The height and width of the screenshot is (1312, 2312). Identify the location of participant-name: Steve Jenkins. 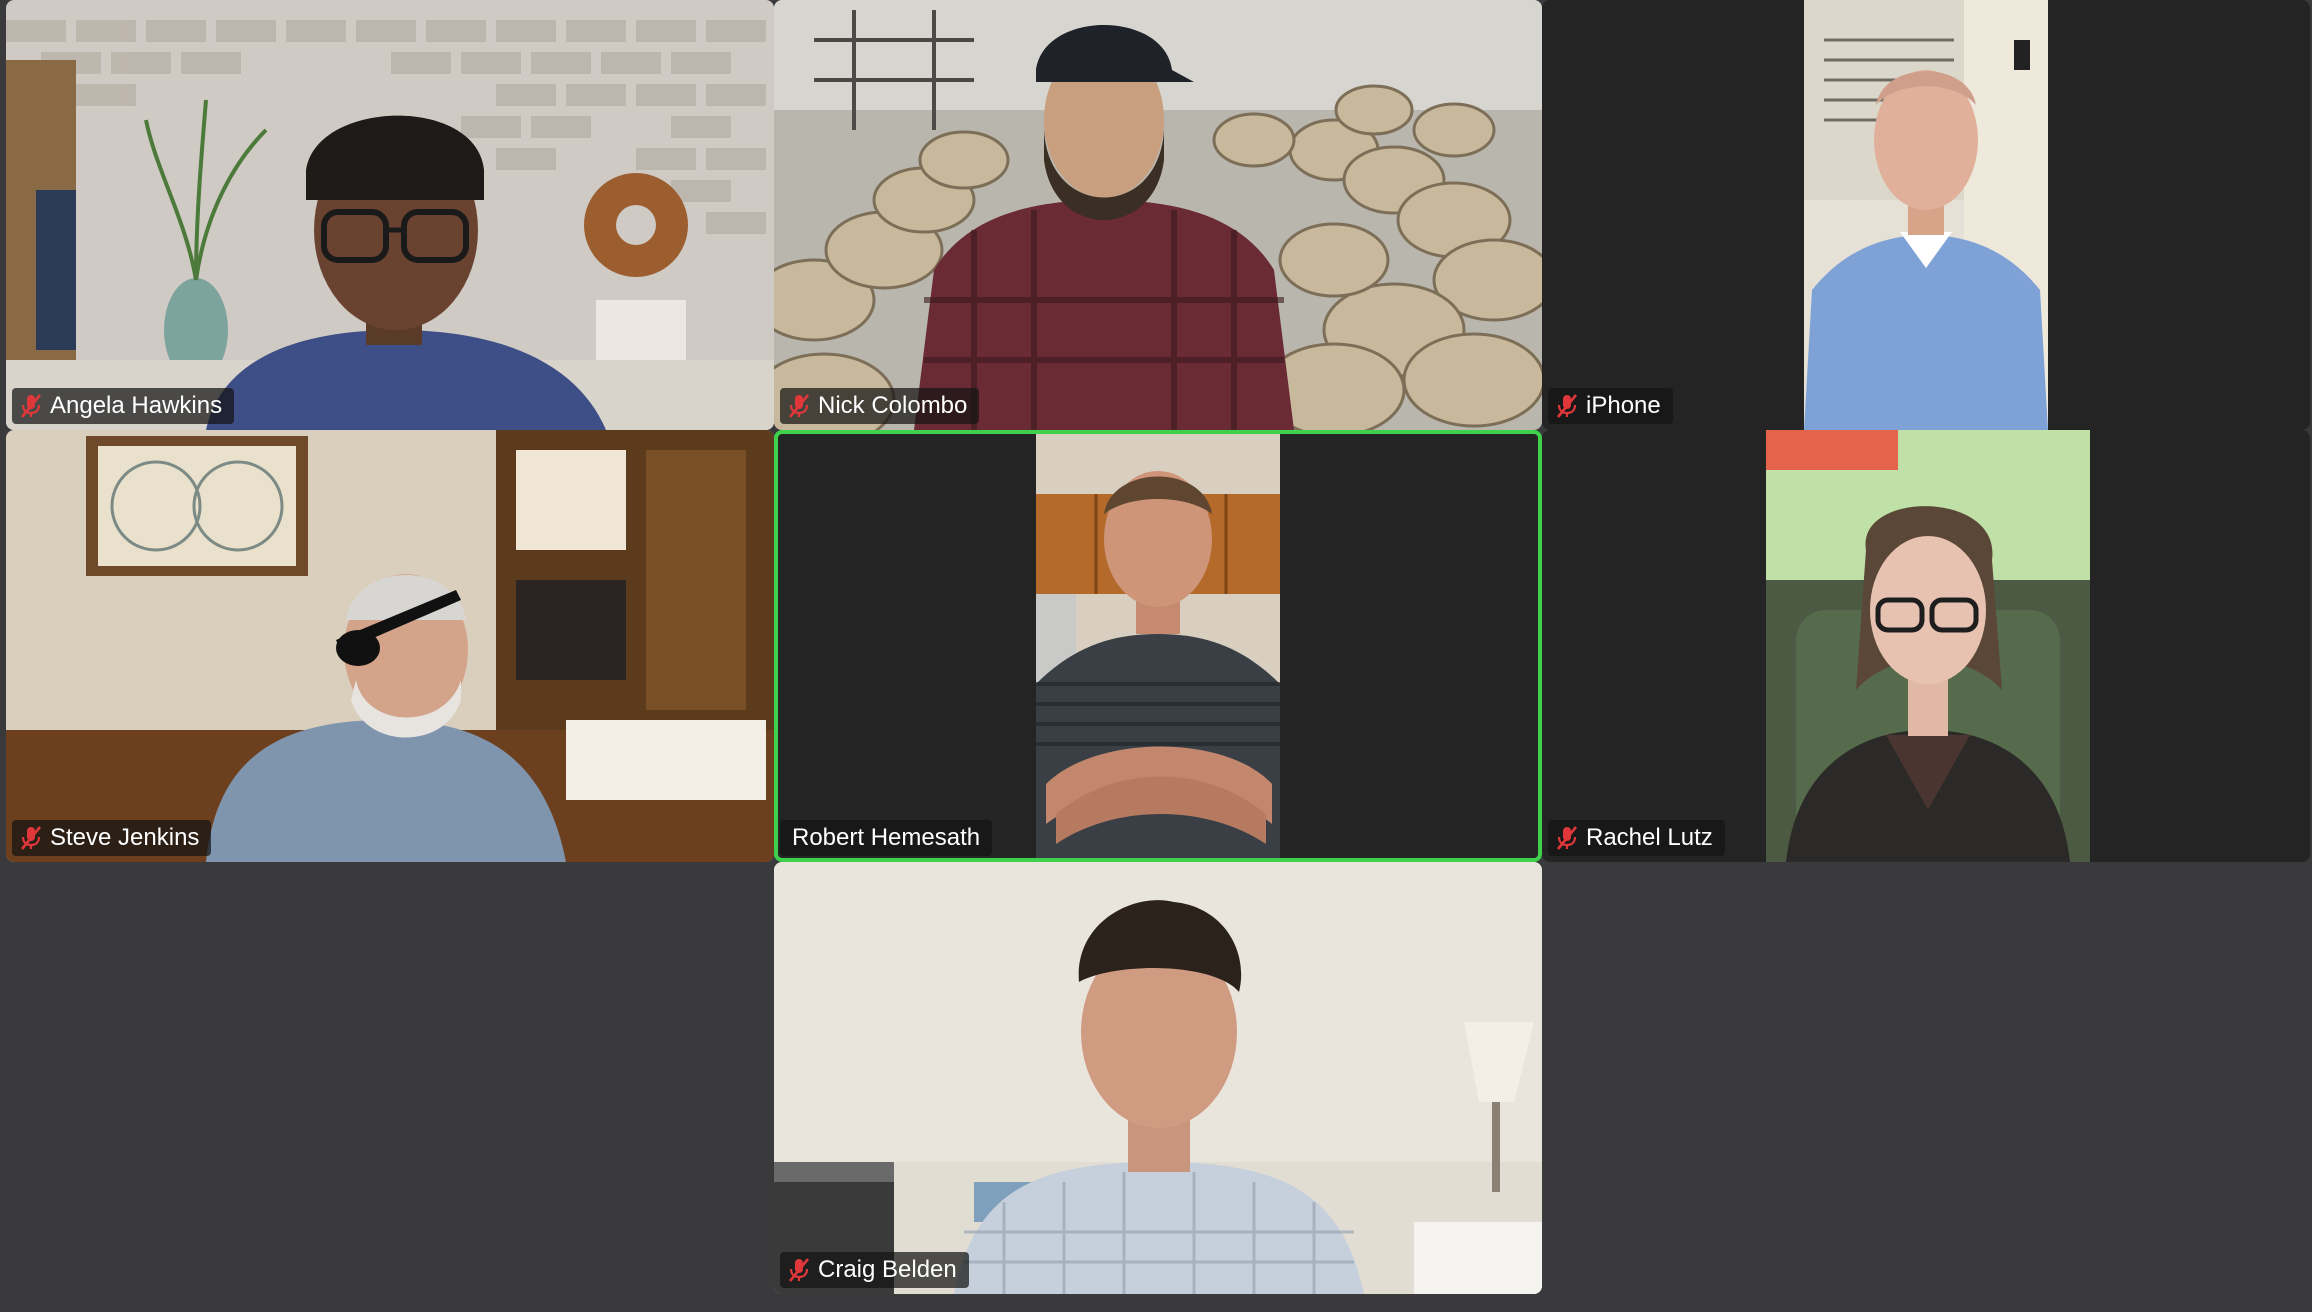
(125, 837).